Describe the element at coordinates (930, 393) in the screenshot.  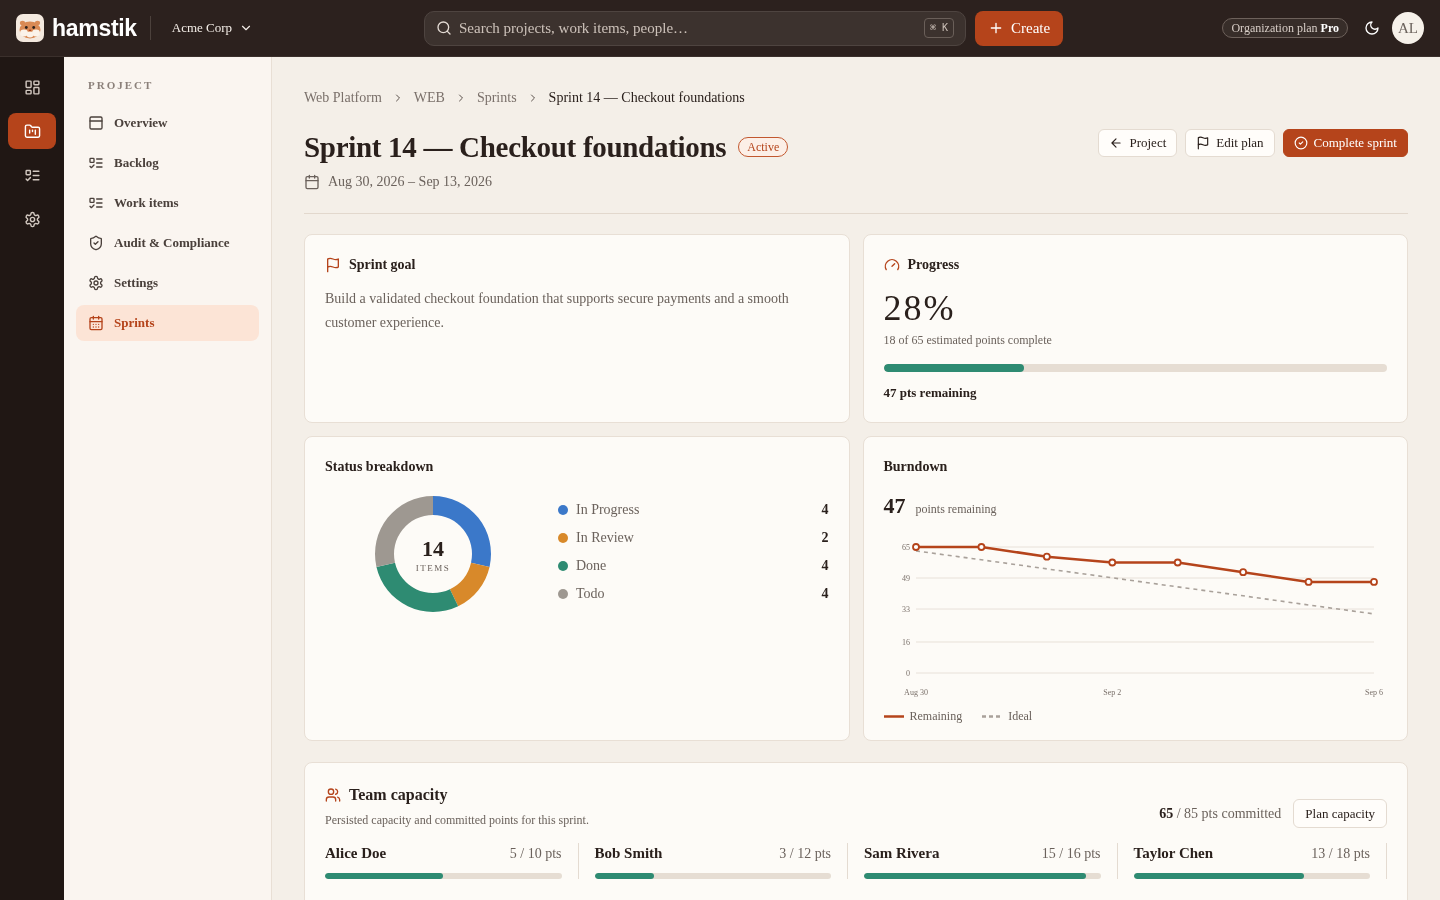
I see `remaining-points: 47 pts remaining` at that location.